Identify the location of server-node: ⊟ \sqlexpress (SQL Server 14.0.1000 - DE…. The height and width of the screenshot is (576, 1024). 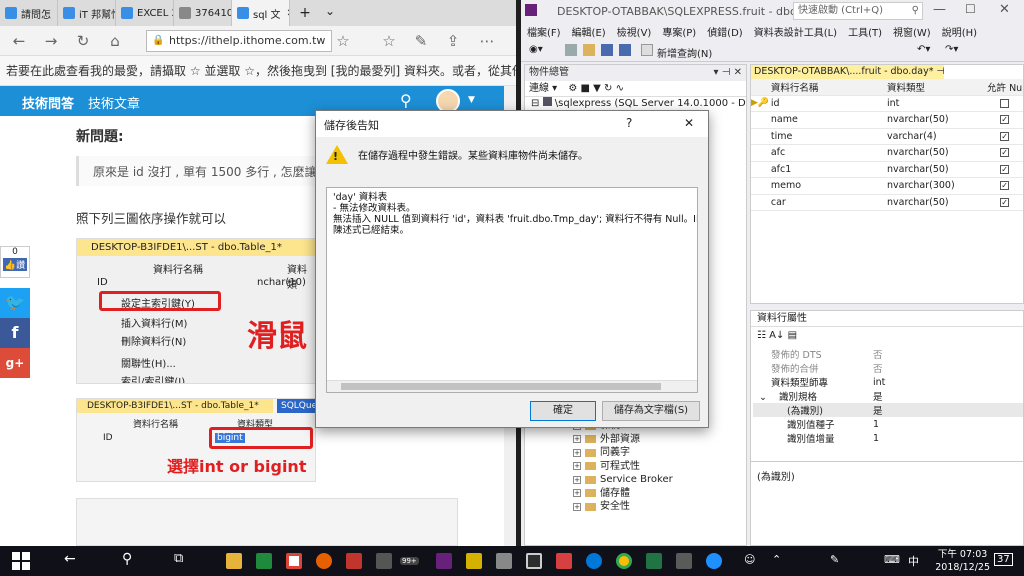
(635, 104).